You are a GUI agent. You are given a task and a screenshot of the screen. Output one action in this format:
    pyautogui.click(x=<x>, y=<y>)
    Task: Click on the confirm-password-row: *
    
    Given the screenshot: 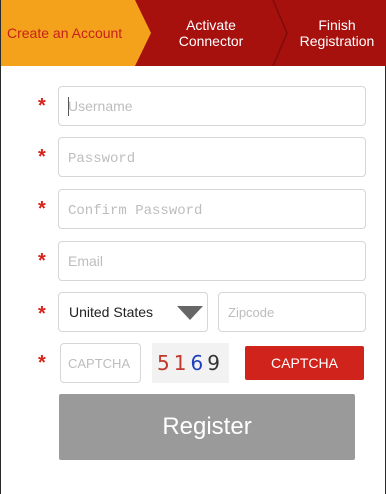 What is the action you would take?
    pyautogui.click(x=193, y=210)
    